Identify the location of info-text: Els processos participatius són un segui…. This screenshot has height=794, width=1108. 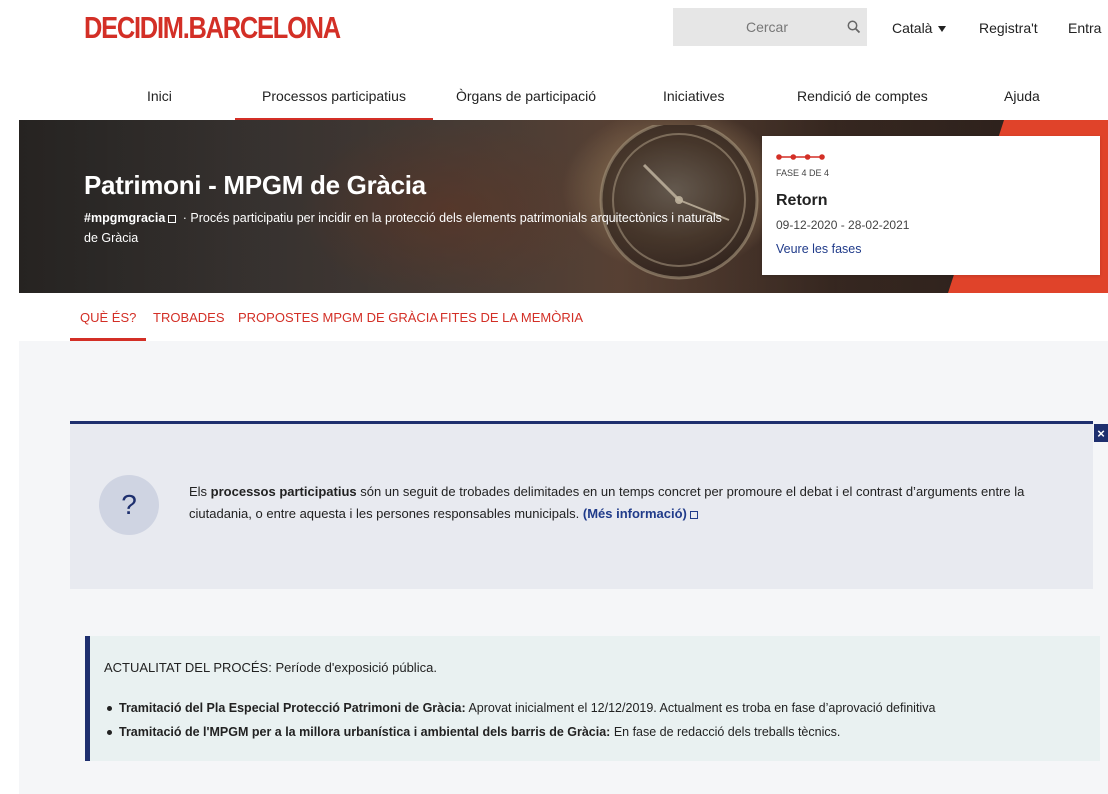
(629, 503).